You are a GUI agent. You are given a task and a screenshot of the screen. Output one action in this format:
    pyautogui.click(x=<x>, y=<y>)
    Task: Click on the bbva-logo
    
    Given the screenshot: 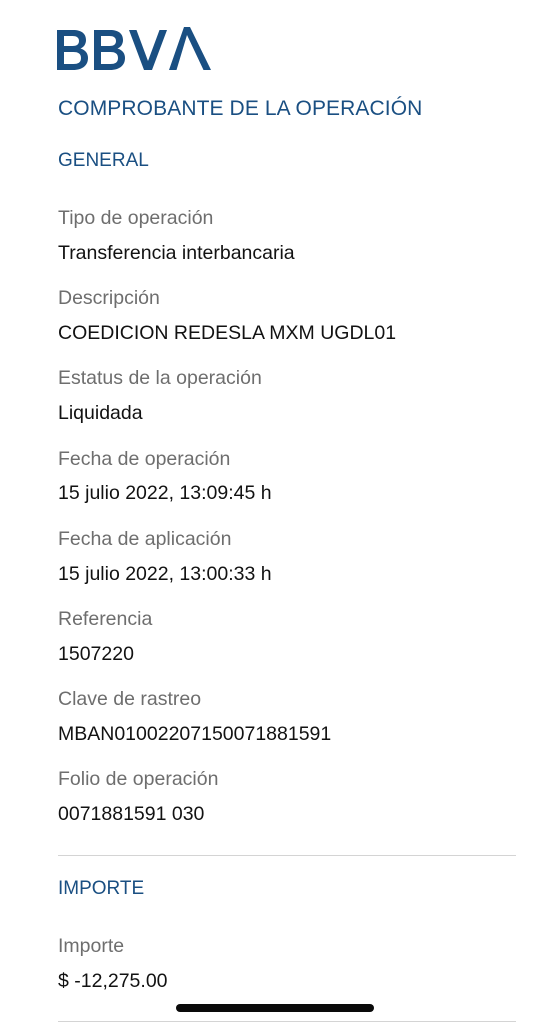 What is the action you would take?
    pyautogui.click(x=134, y=50)
    